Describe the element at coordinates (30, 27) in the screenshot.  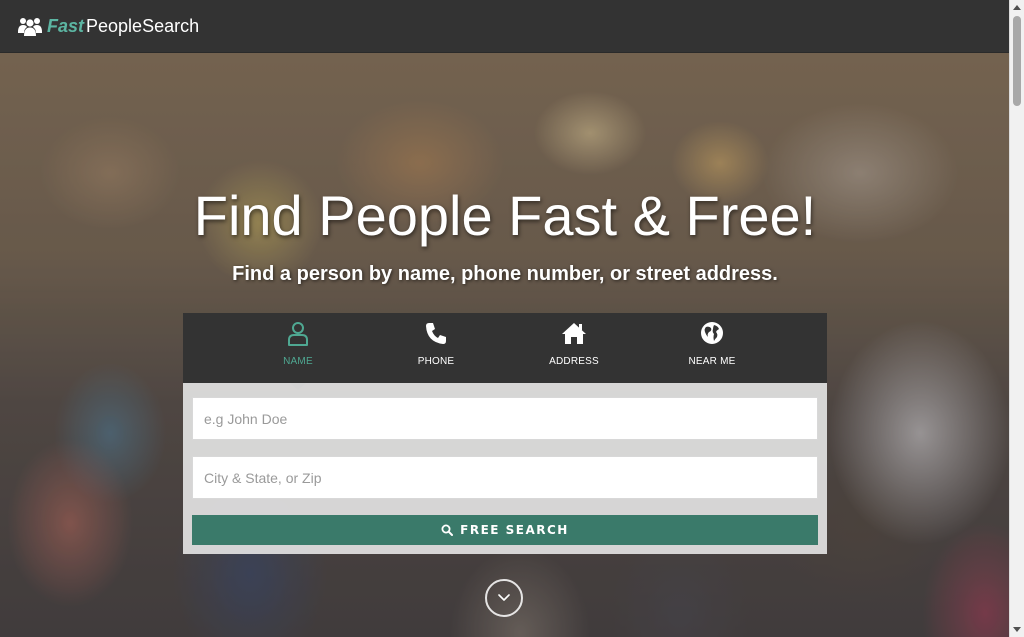
I see `people-group-icon` at that location.